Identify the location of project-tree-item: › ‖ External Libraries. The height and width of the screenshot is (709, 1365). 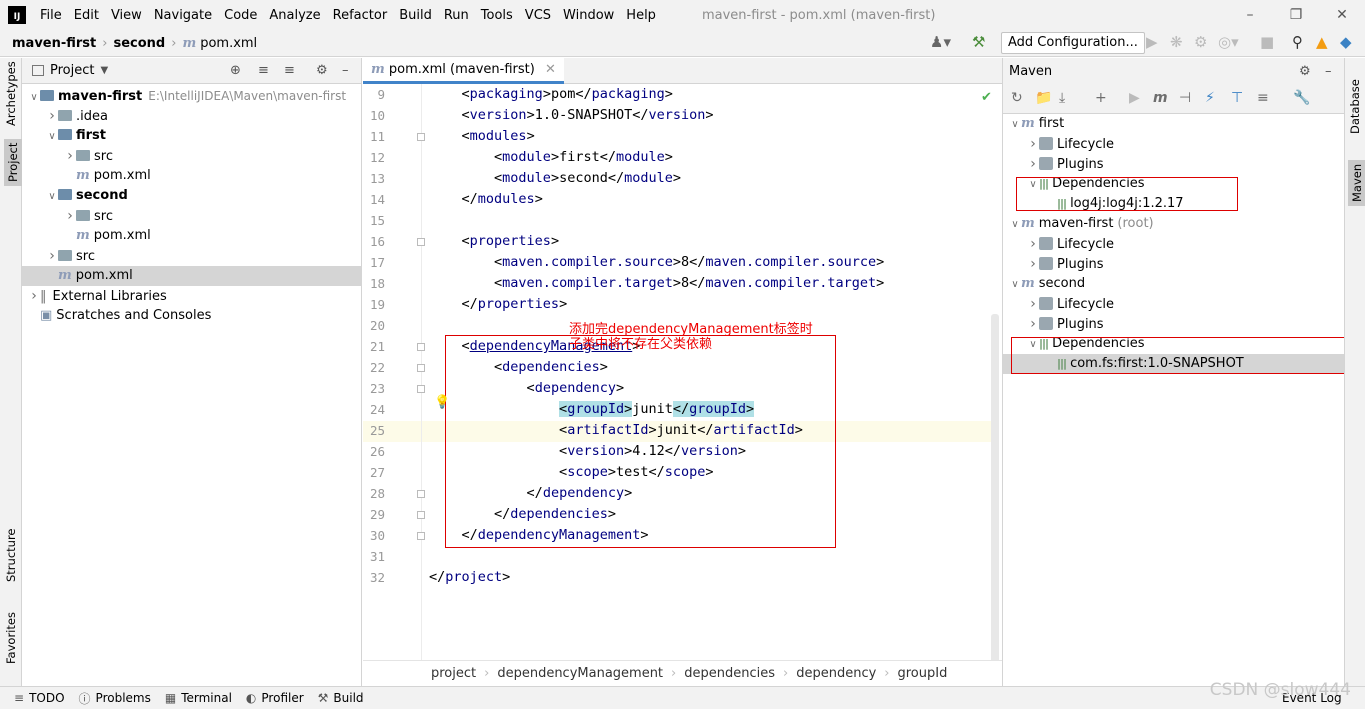
(192, 296).